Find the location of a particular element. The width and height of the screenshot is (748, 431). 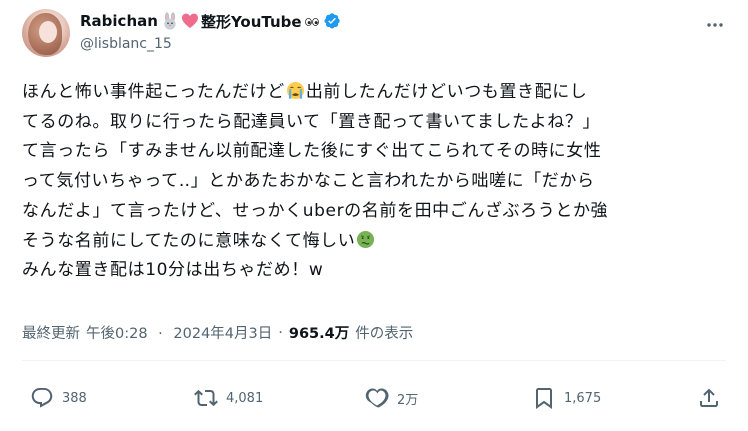

tweet-line-text: ほんと怖い事件起こったんだけど is located at coordinates (153, 92).